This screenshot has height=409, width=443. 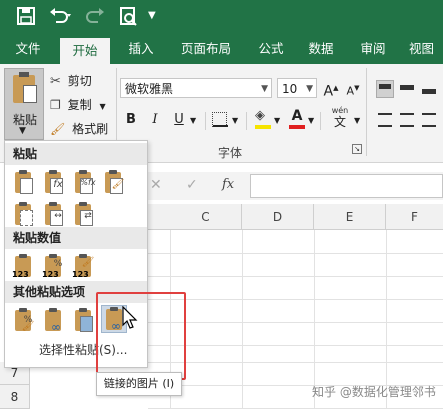 I want to click on confirm-icon: ✓, so click(x=192, y=185).